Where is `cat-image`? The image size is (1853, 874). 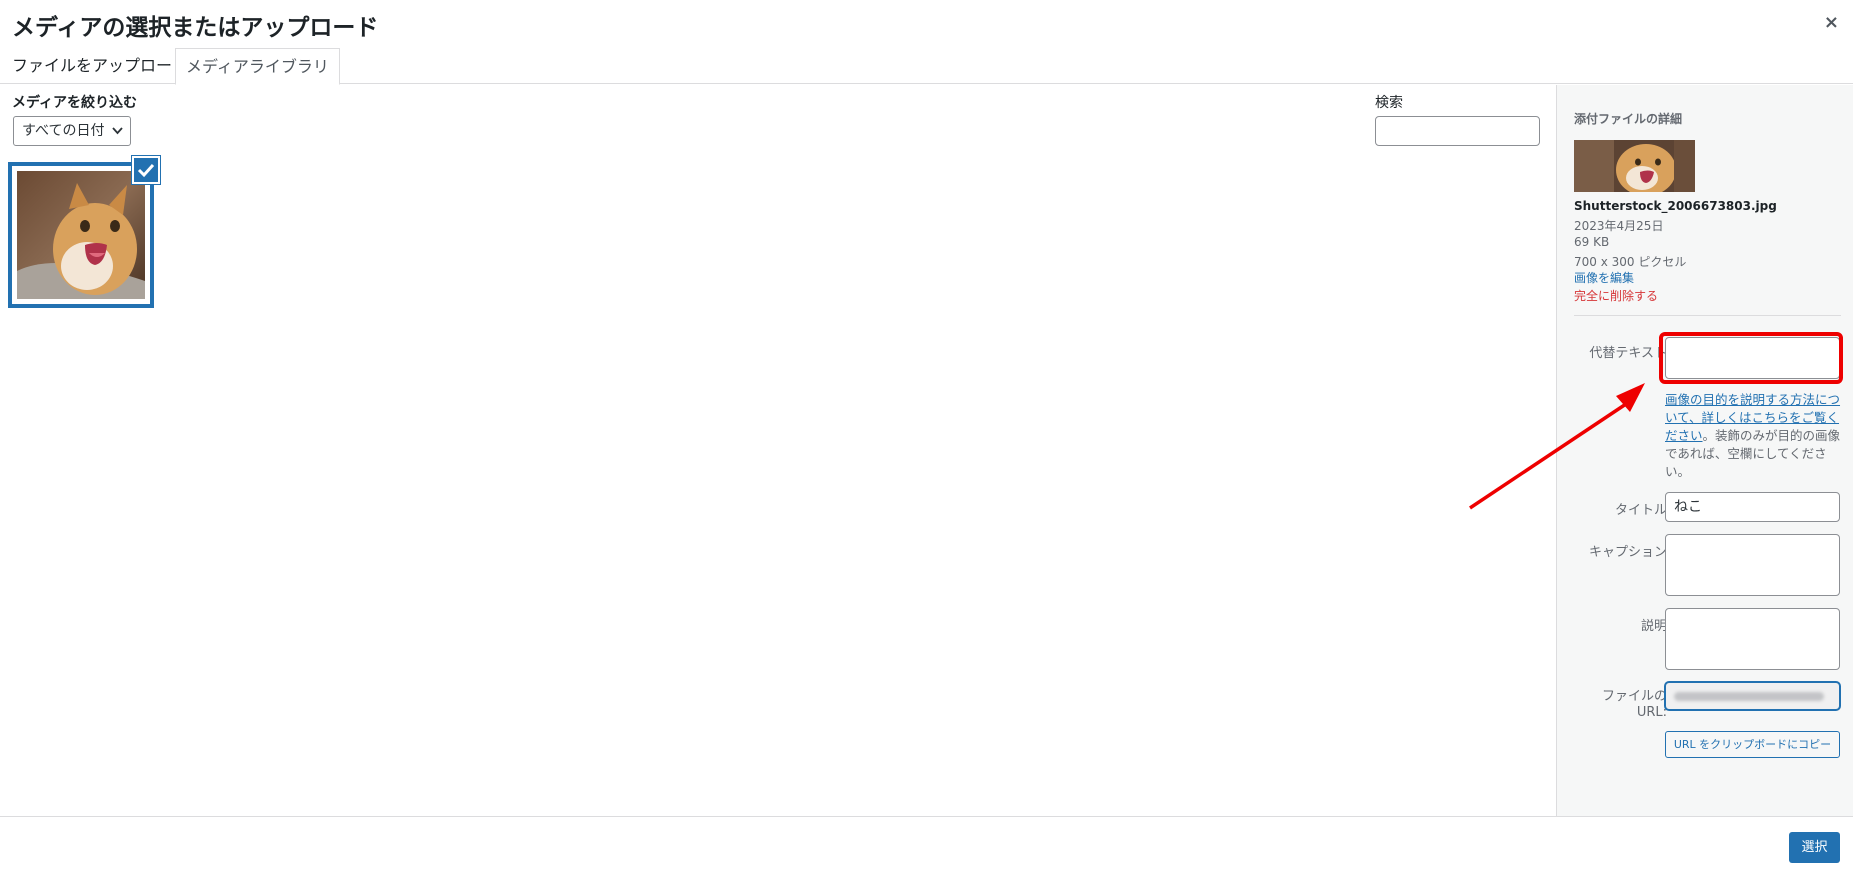
cat-image is located at coordinates (81, 235).